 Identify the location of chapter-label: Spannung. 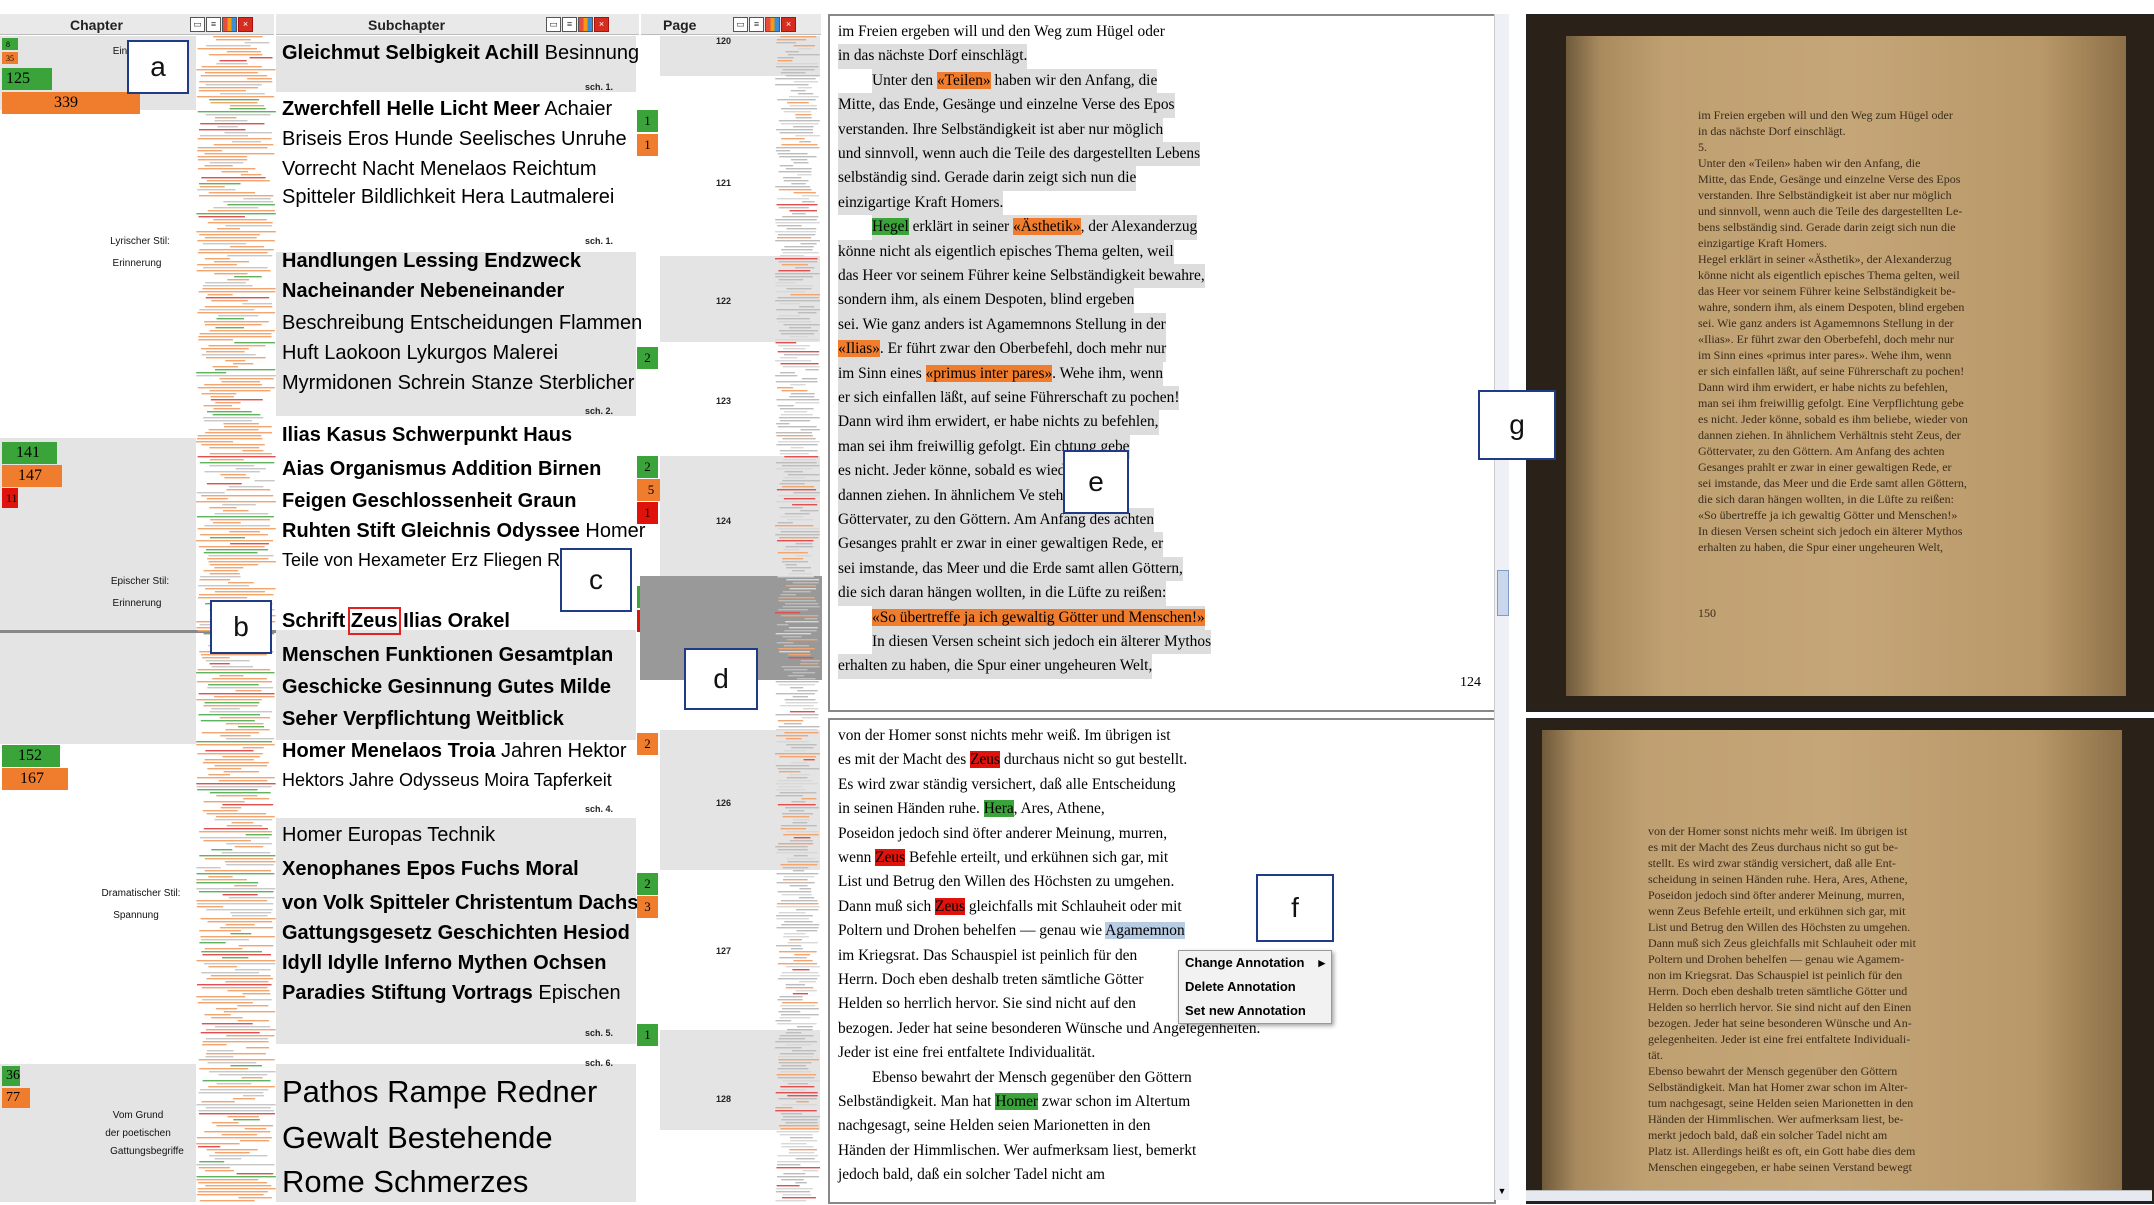
(136, 915).